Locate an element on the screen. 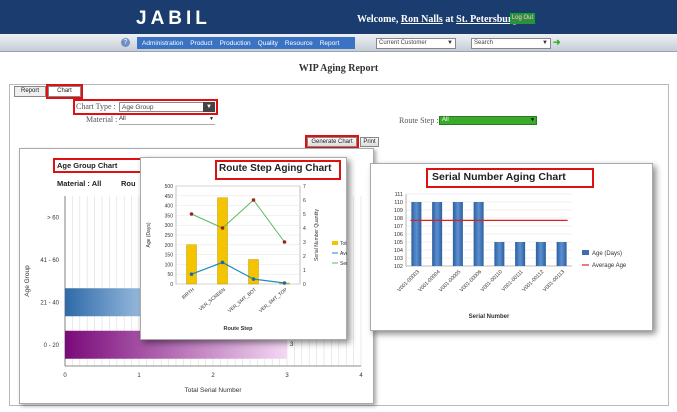 Image resolution: width=677 pixels, height=412 pixels. customer-select: Current Customer ▼ is located at coordinates (416, 43).